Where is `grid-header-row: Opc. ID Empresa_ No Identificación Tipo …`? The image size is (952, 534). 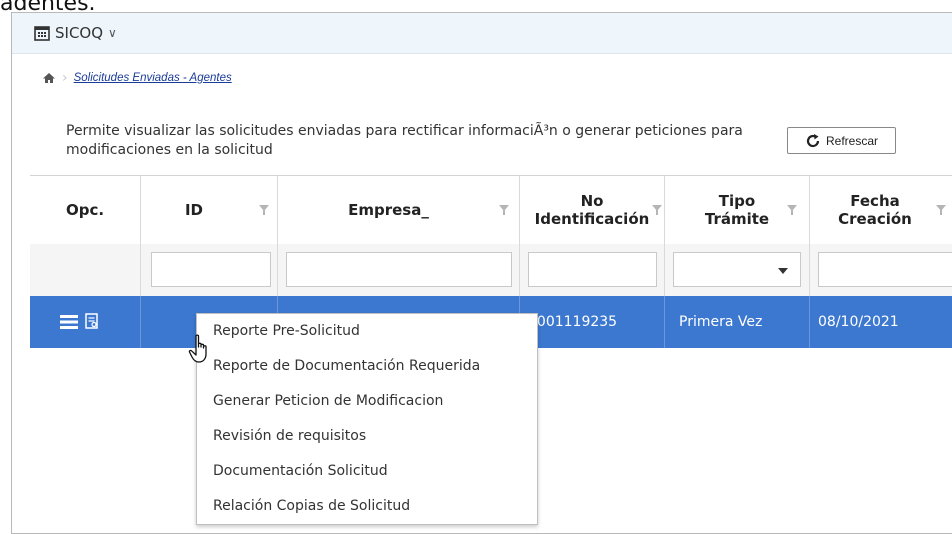
grid-header-row: Opc. ID Empresa_ No Identificación Tipo … is located at coordinates (491, 210).